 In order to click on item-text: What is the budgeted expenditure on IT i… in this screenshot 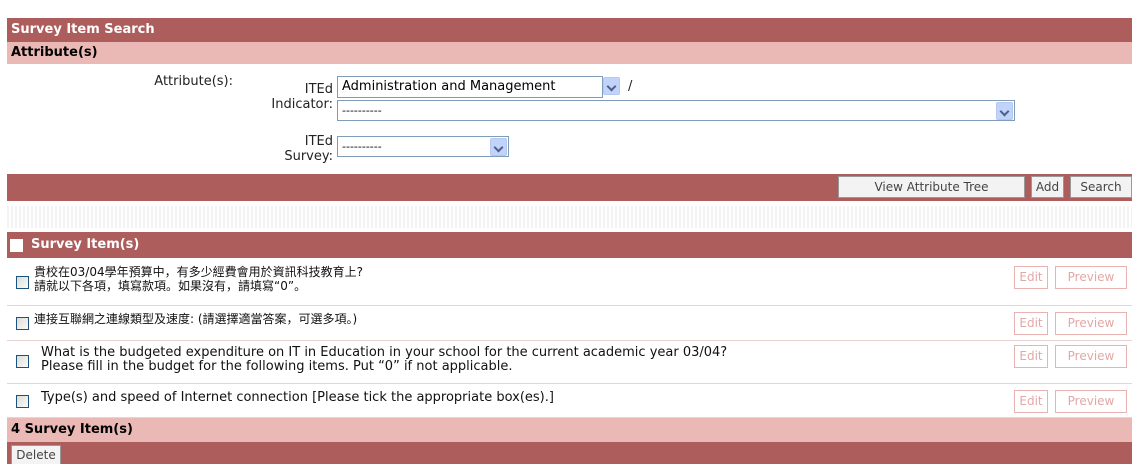, I will do `click(384, 359)`.